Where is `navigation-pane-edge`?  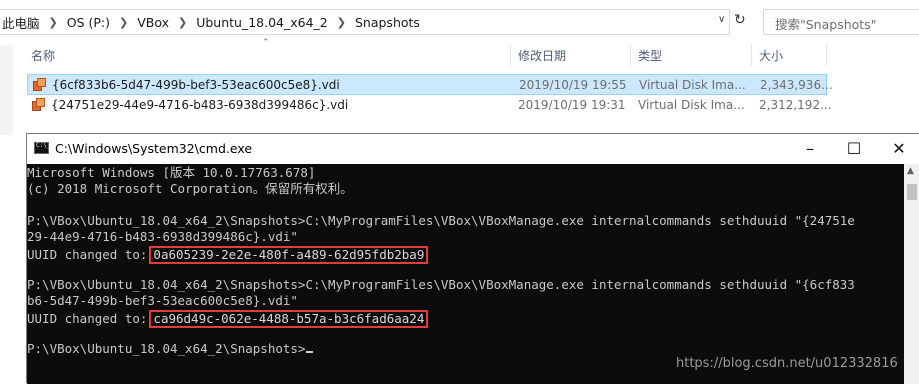
navigation-pane-edge is located at coordinates (6, 90).